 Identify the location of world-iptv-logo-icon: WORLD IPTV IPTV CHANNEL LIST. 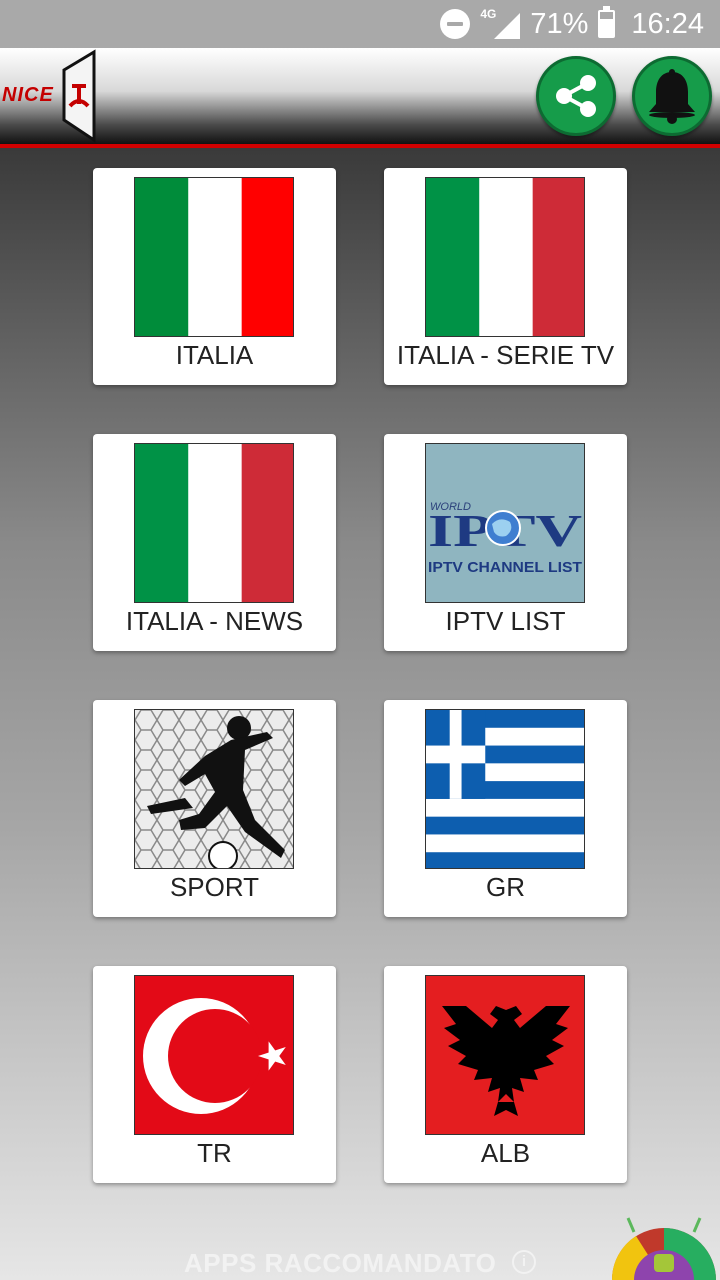
(505, 523).